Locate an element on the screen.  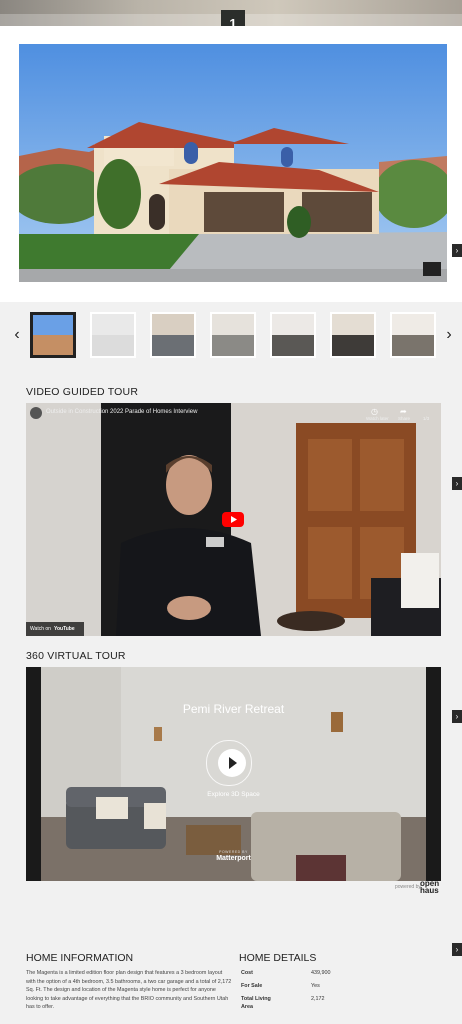
watch-on-label: Watch on is located at coordinates (40, 629).